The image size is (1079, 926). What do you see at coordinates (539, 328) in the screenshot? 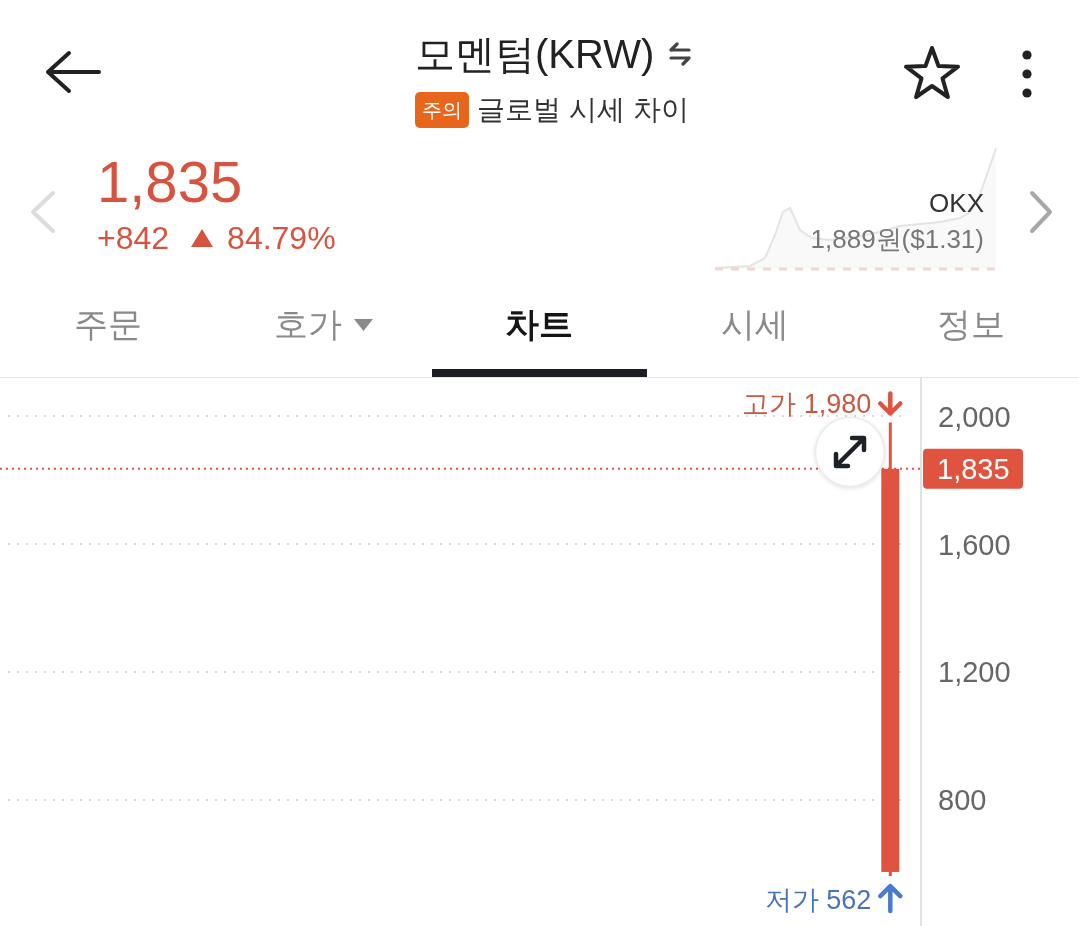
I see `tab: 차트` at bounding box center [539, 328].